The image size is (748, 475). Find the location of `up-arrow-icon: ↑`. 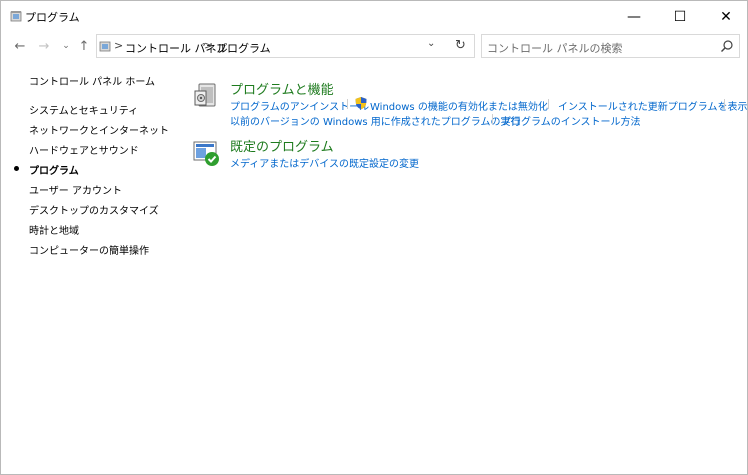

up-arrow-icon: ↑ is located at coordinates (84, 46).